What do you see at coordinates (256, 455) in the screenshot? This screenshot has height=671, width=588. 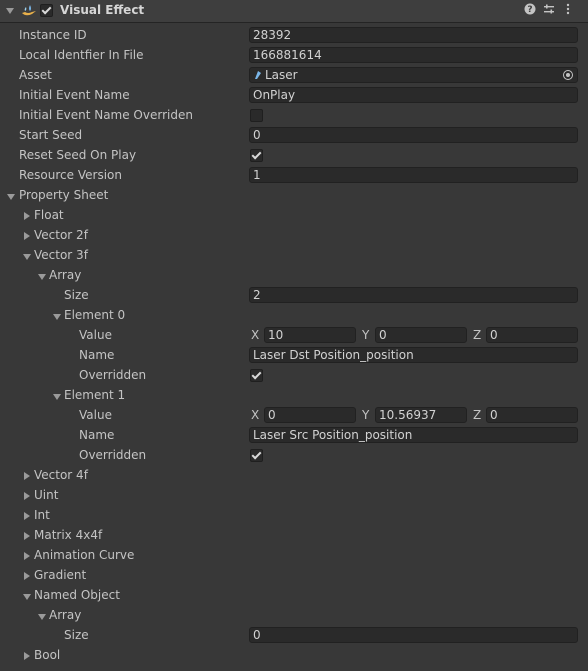 I see `element-1-overridden-checkbox` at bounding box center [256, 455].